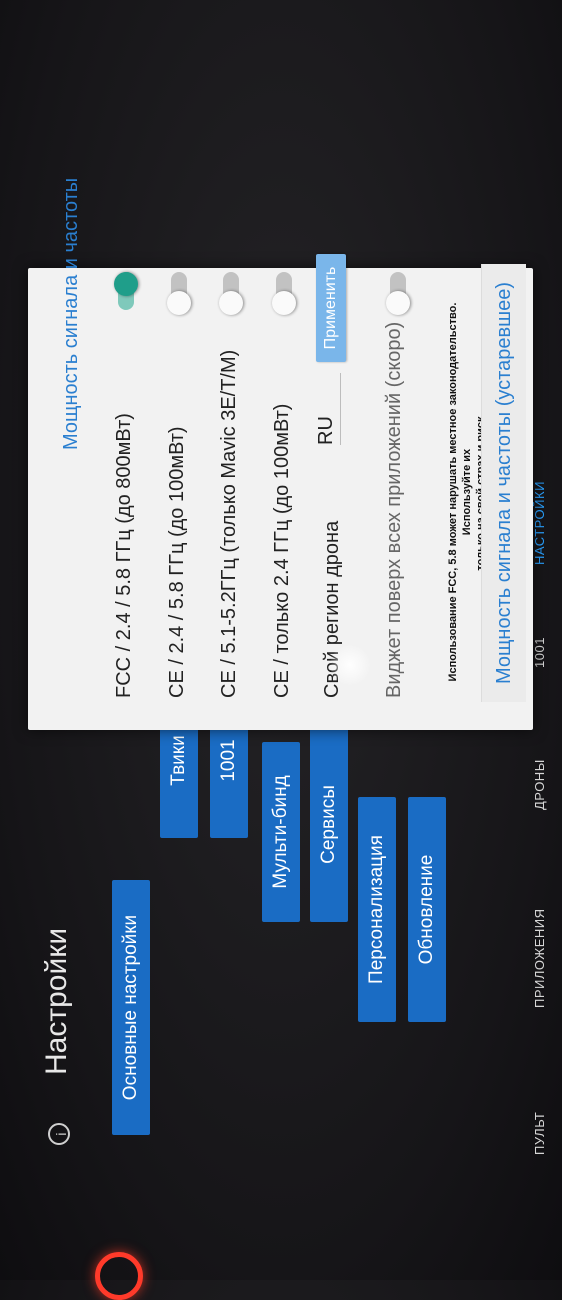 Image resolution: width=562 pixels, height=1300 pixels. What do you see at coordinates (503, 483) in the screenshot?
I see `legacy-settings-link: Мощность сигнала и частоты (устаревшее)` at bounding box center [503, 483].